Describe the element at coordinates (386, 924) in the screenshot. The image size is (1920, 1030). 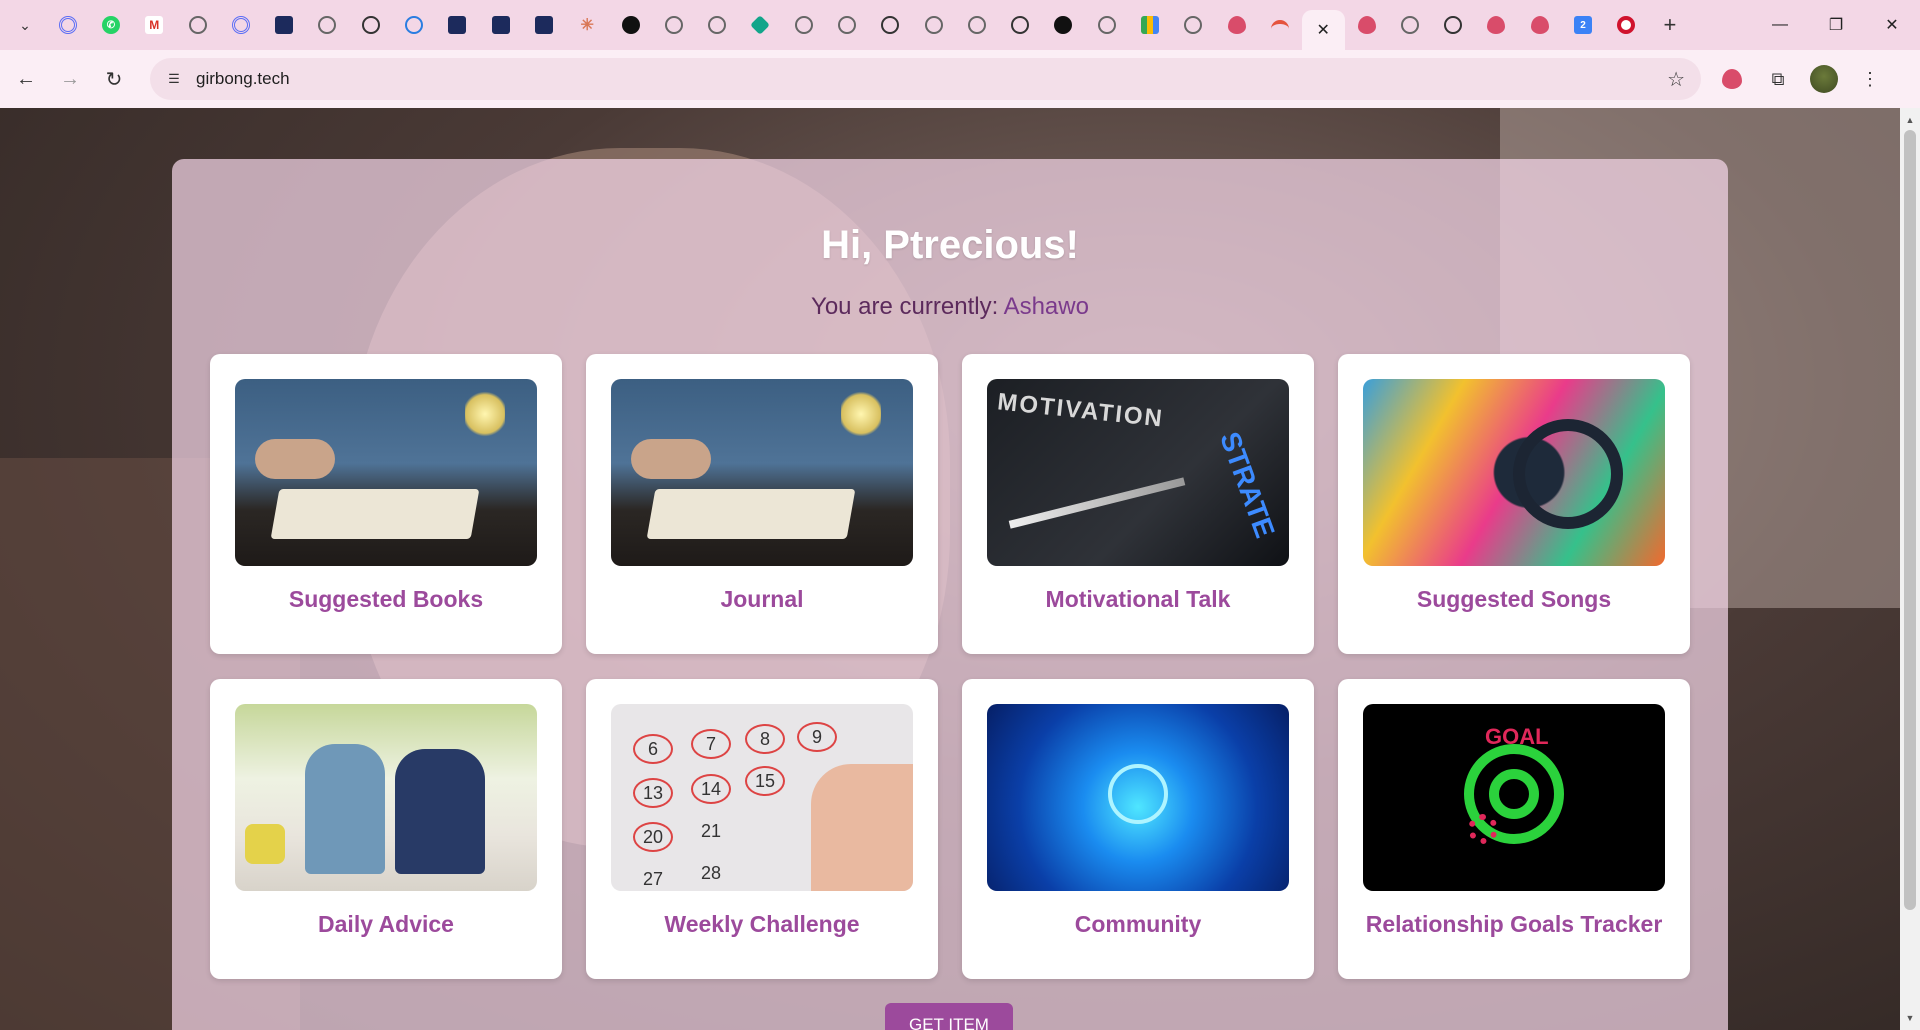
I see `card-title: Daily Advice` at that location.